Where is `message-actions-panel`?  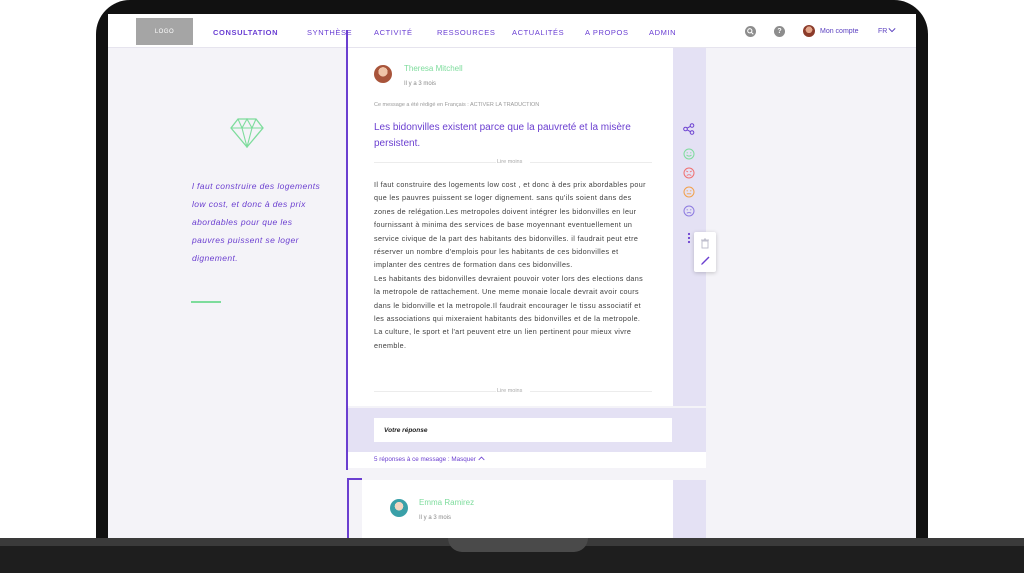 message-actions-panel is located at coordinates (689, 227).